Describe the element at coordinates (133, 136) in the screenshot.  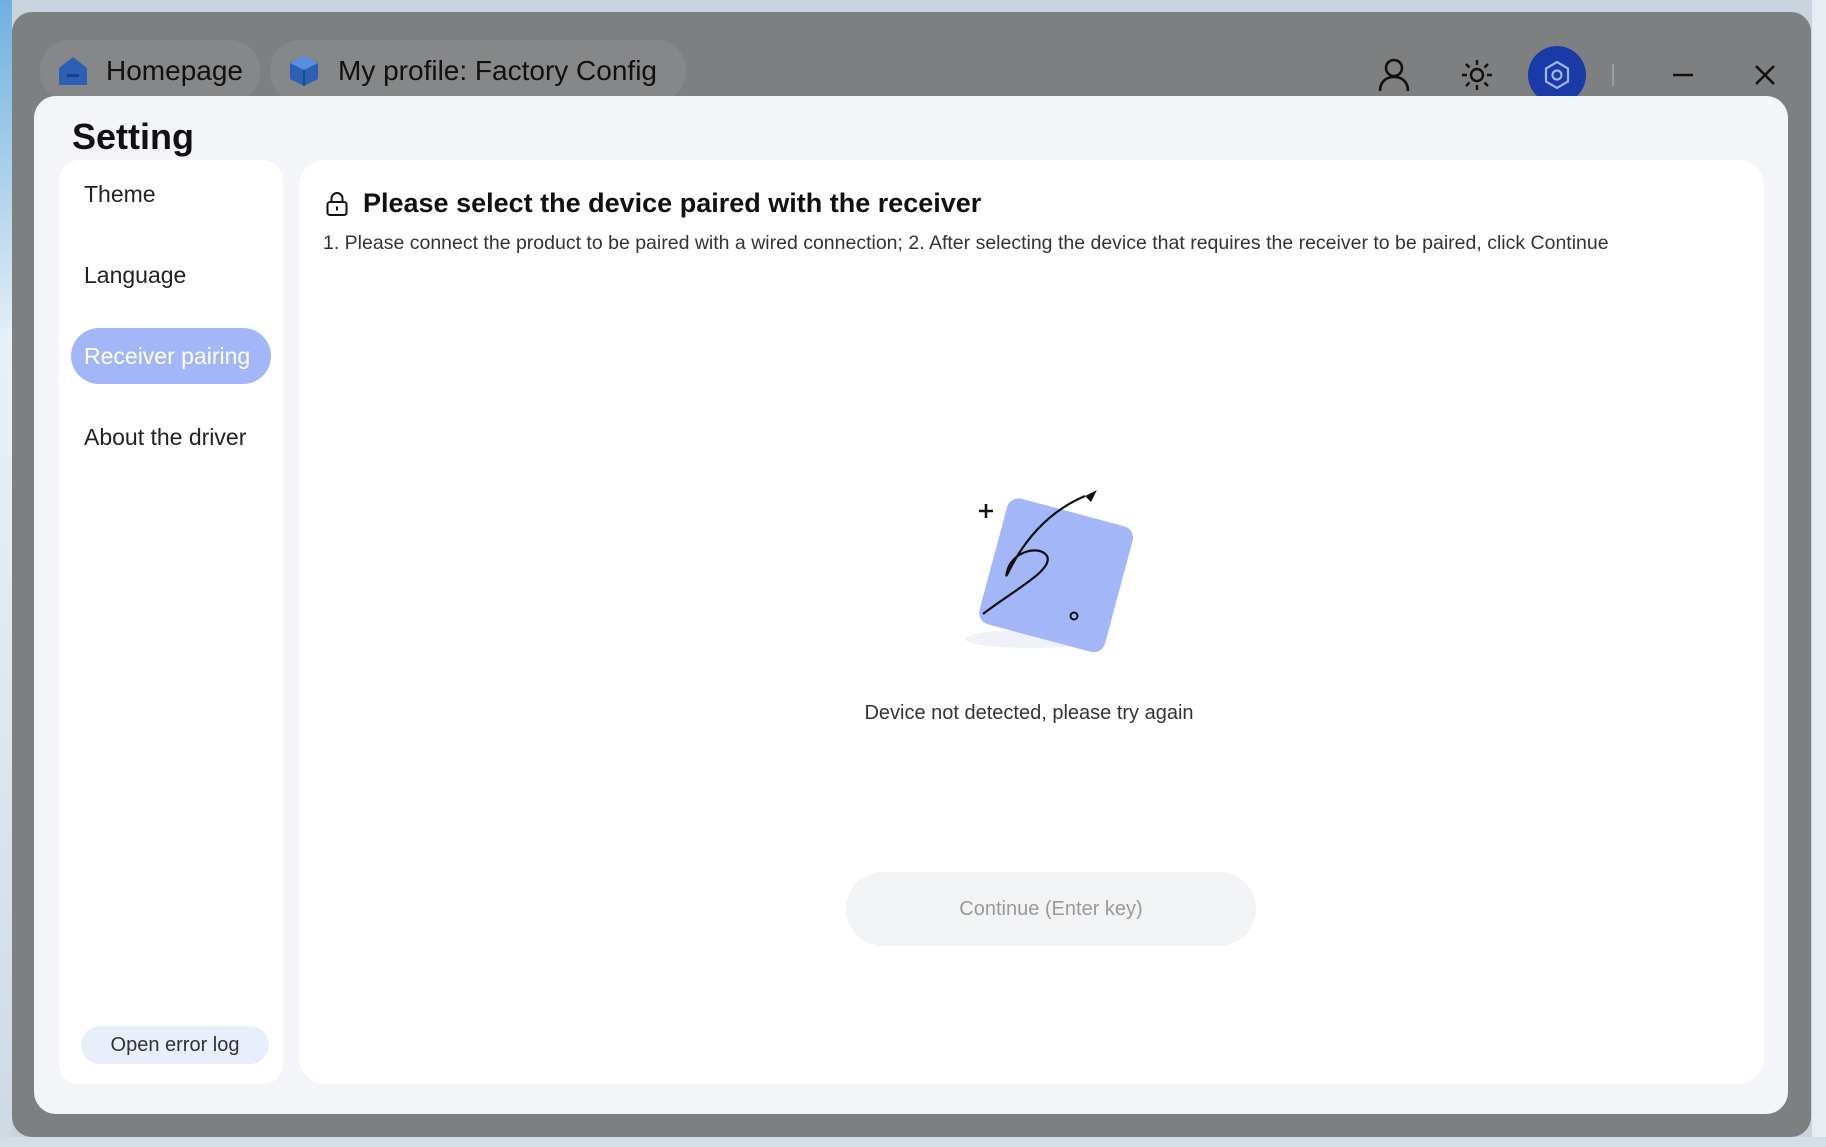
I see `dialog-title: Setting` at that location.